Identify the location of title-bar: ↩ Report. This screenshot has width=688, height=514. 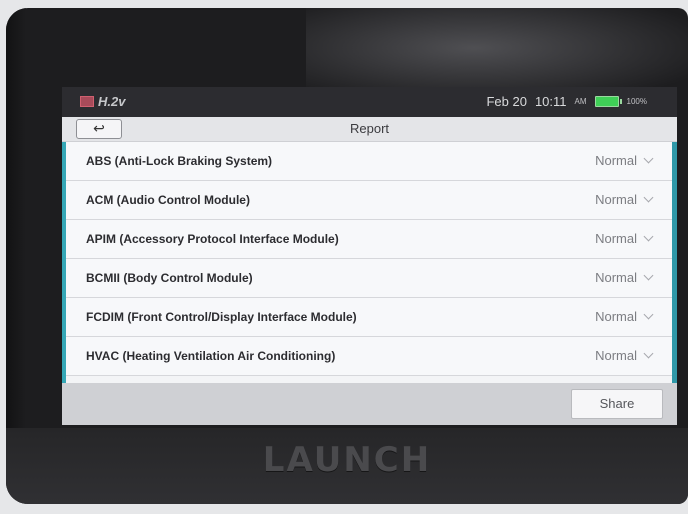
(369, 129).